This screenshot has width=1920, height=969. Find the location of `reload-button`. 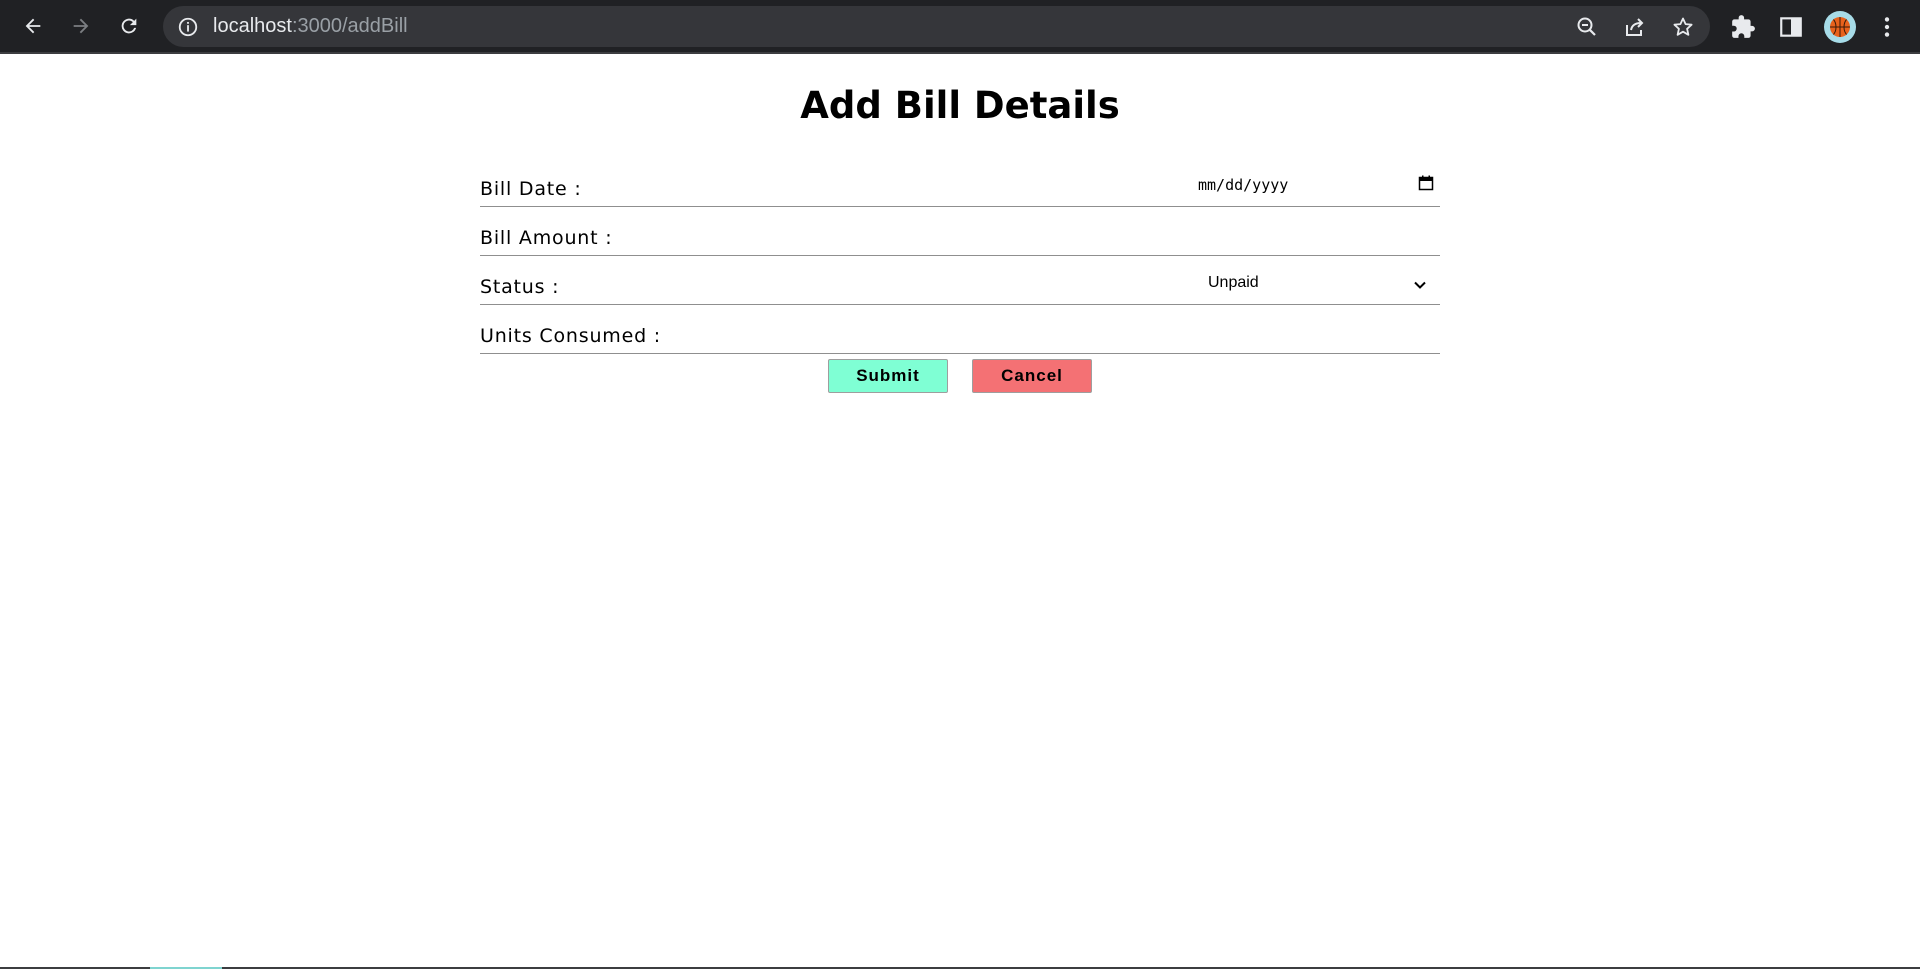

reload-button is located at coordinates (129, 26).